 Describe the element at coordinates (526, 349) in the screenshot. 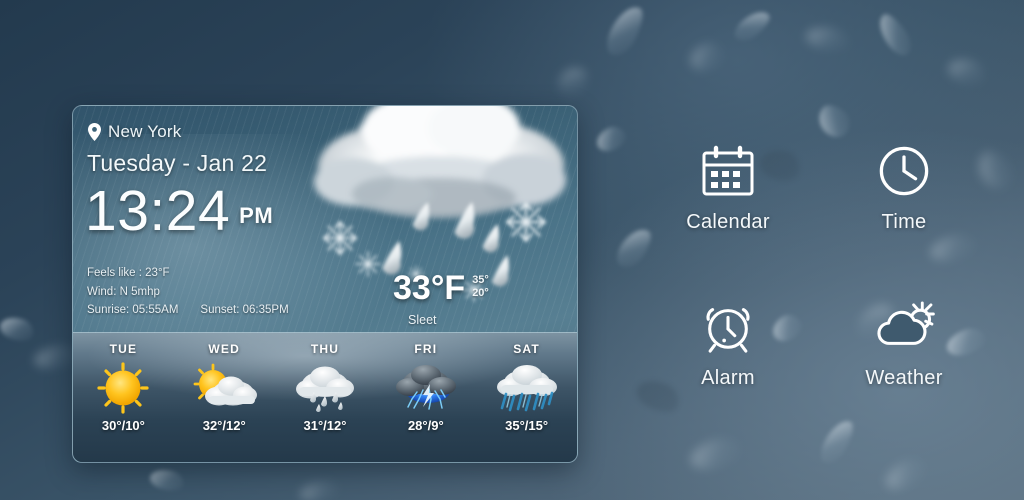

I see `forecast-day-label: SAT` at that location.